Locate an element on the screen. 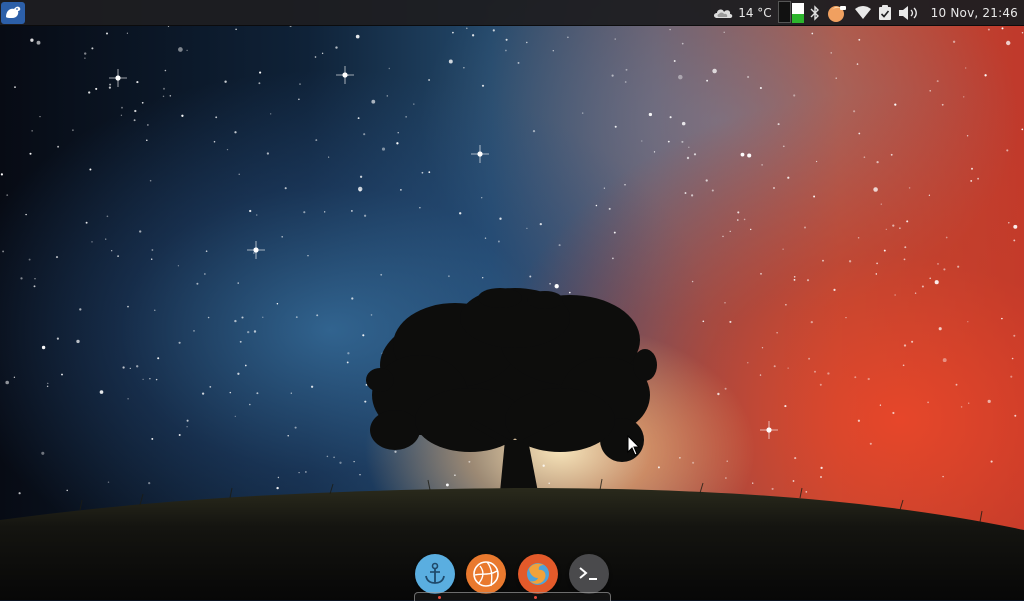  dock-item-web-browser is located at coordinates (486, 574).